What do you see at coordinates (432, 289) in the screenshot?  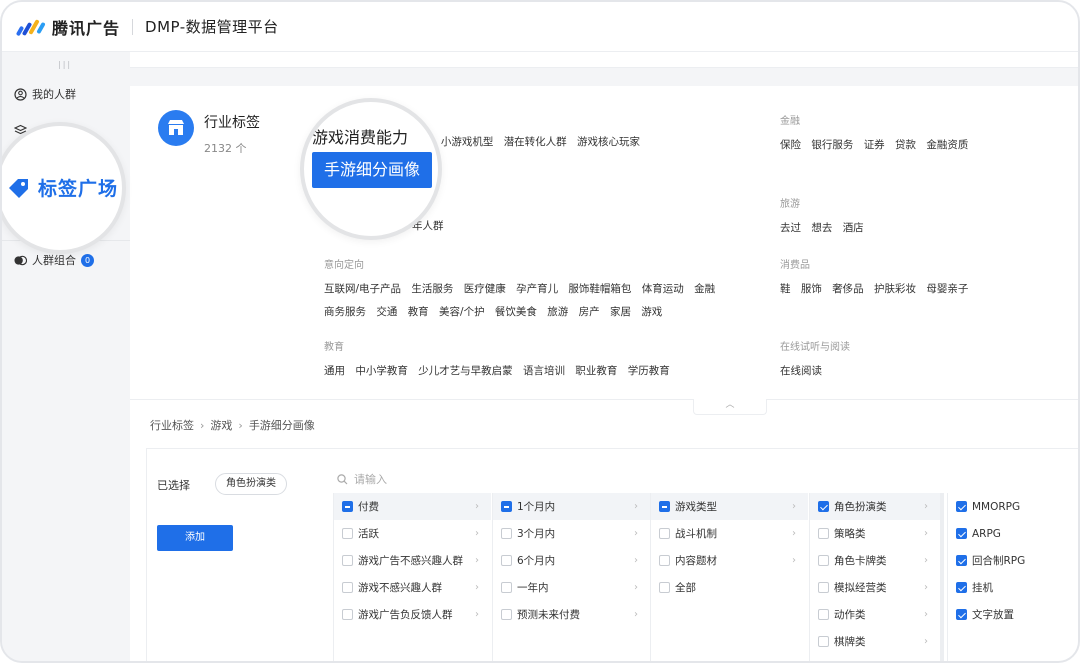 I see `tag-link: 生活服务` at bounding box center [432, 289].